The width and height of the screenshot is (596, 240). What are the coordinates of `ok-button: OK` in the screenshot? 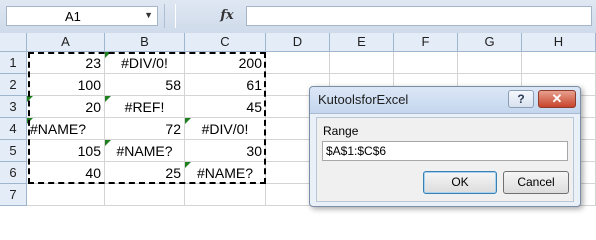 It's located at (460, 182).